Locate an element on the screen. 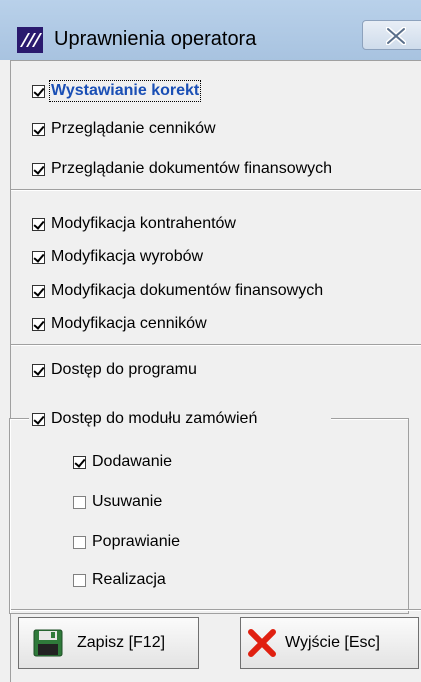 This screenshot has width=421, height=682. title-bar: Uprawnienia operatora is located at coordinates (210, 30).